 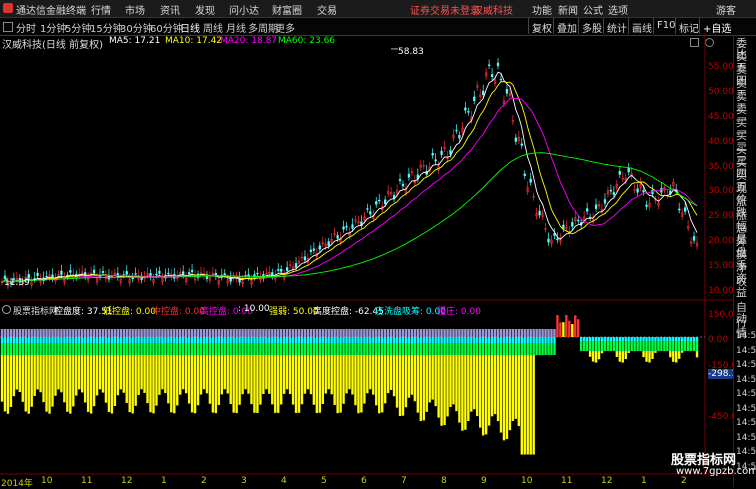 What do you see at coordinates (126, 481) in the screenshot?
I see `date-tick: 12` at bounding box center [126, 481].